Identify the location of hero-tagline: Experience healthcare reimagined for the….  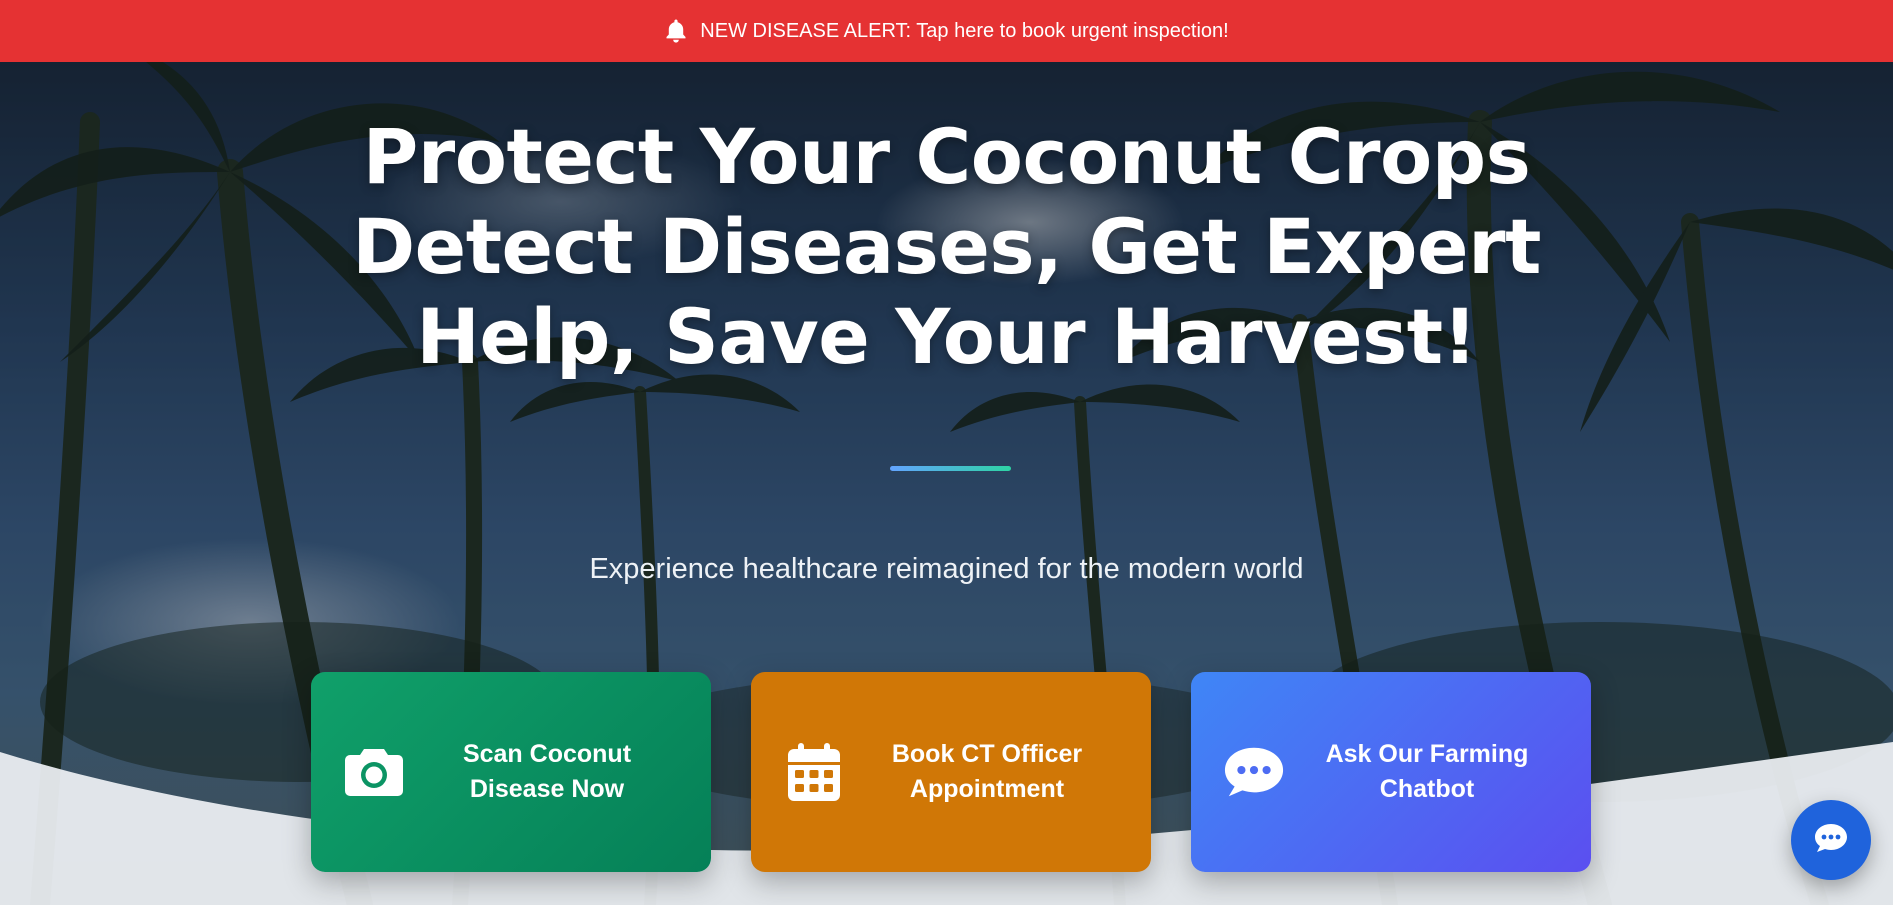
(946, 569).